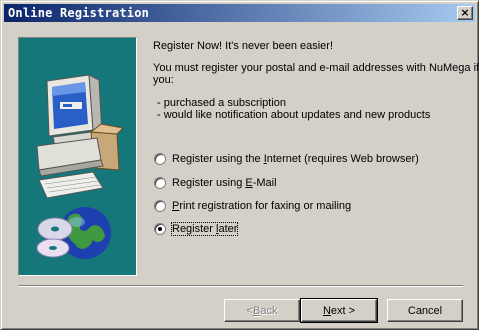 Image resolution: width=479 pixels, height=330 pixels. I want to click on option-register-email: Register using E-Mail, so click(215, 183).